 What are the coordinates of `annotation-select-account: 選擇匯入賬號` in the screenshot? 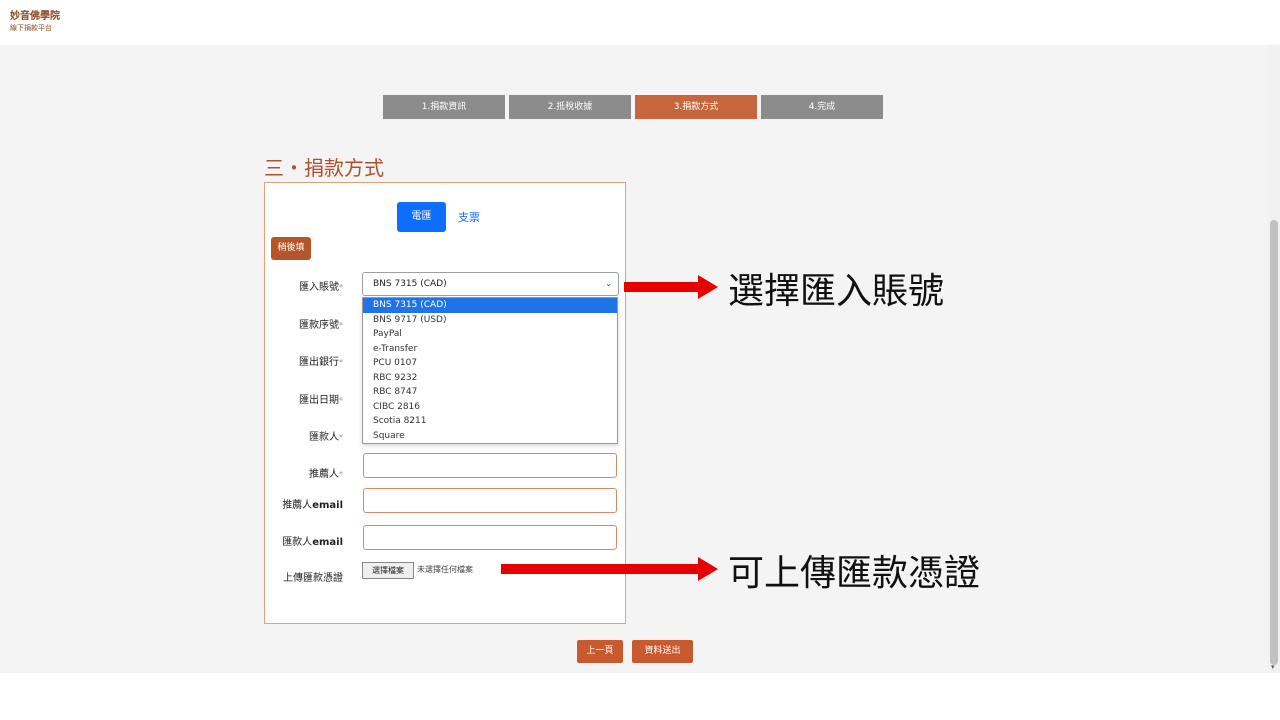 It's located at (836, 291).